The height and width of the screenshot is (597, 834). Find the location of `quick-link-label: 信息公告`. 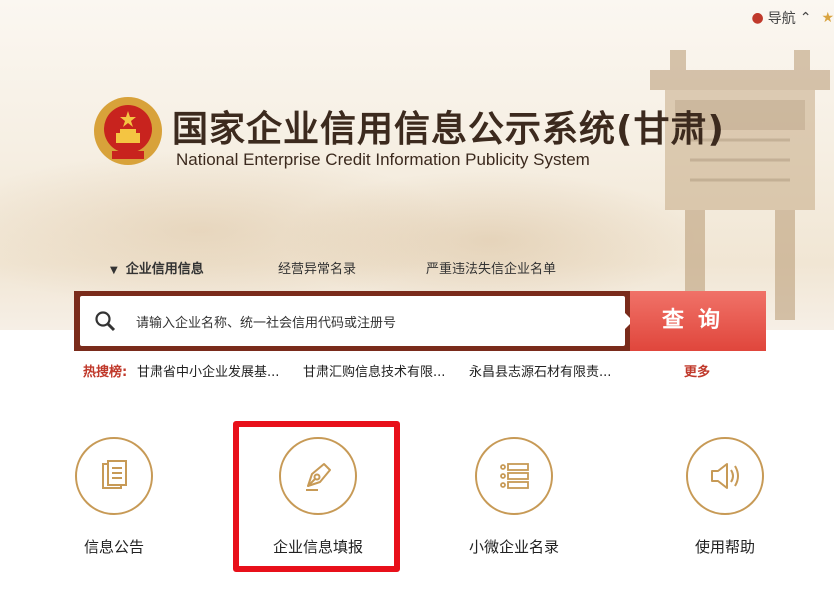

quick-link-label: 信息公告 is located at coordinates (113, 547).